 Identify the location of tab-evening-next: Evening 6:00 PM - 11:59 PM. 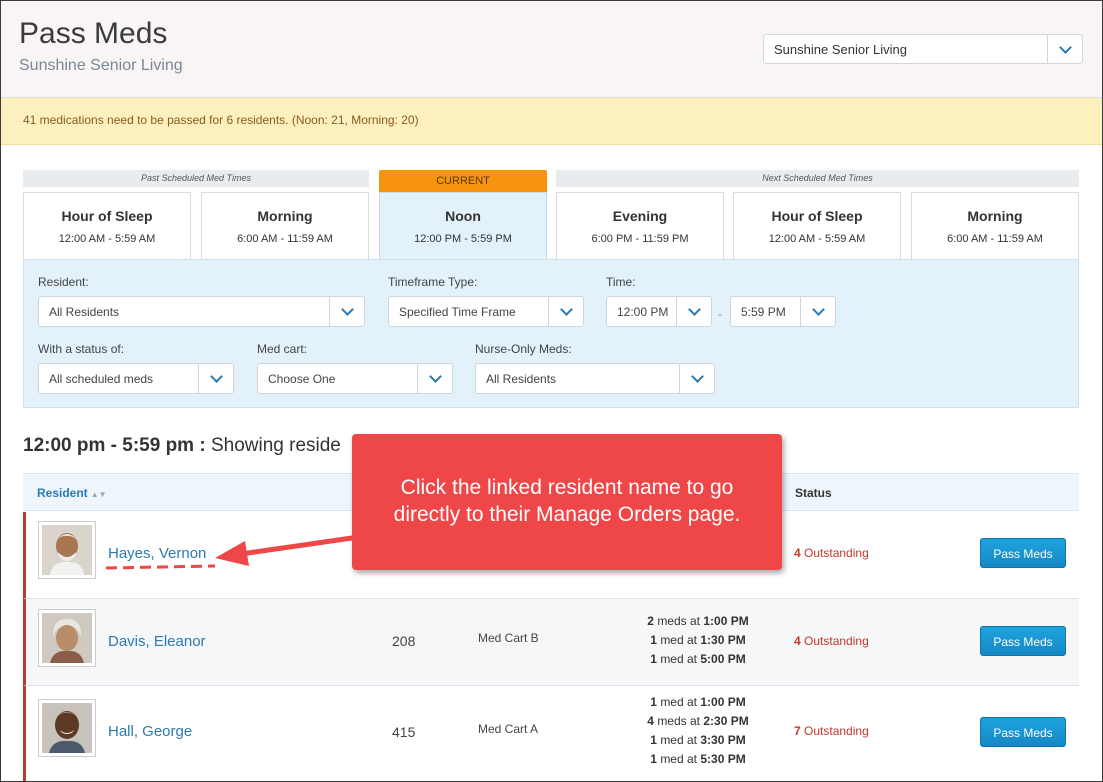
(640, 225).